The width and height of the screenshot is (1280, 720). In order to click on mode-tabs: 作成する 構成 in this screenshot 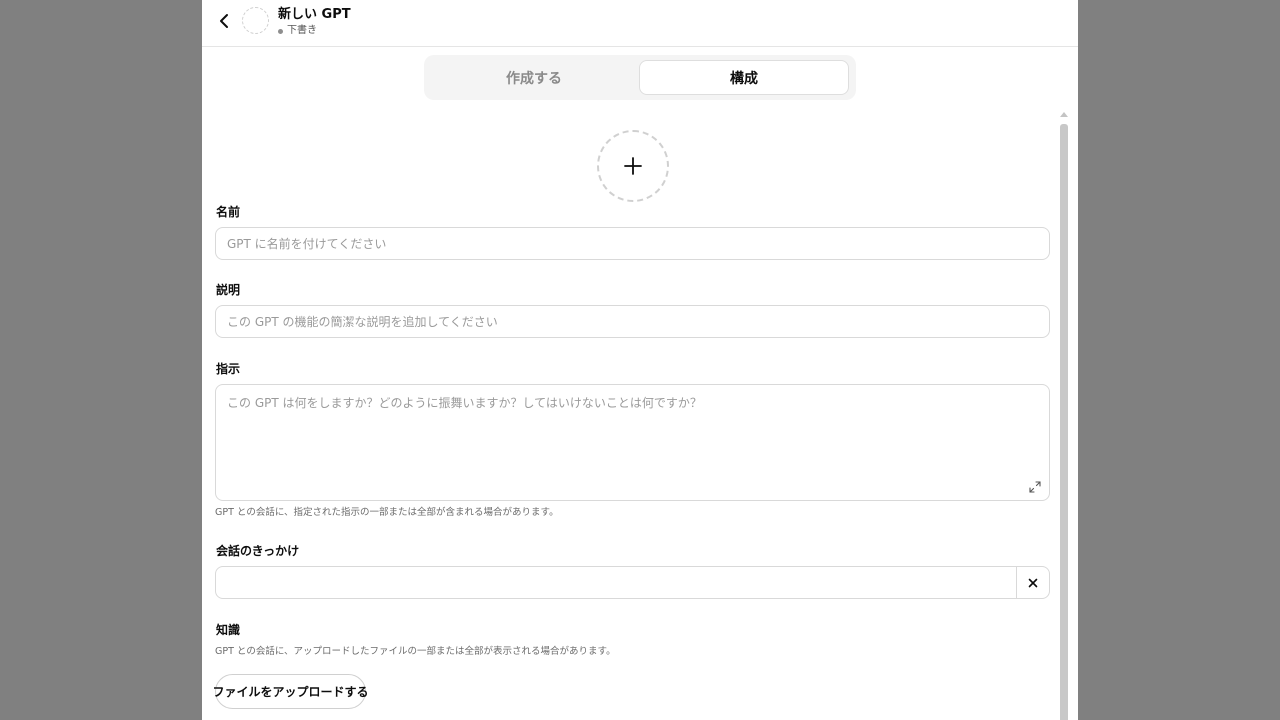, I will do `click(640, 77)`.